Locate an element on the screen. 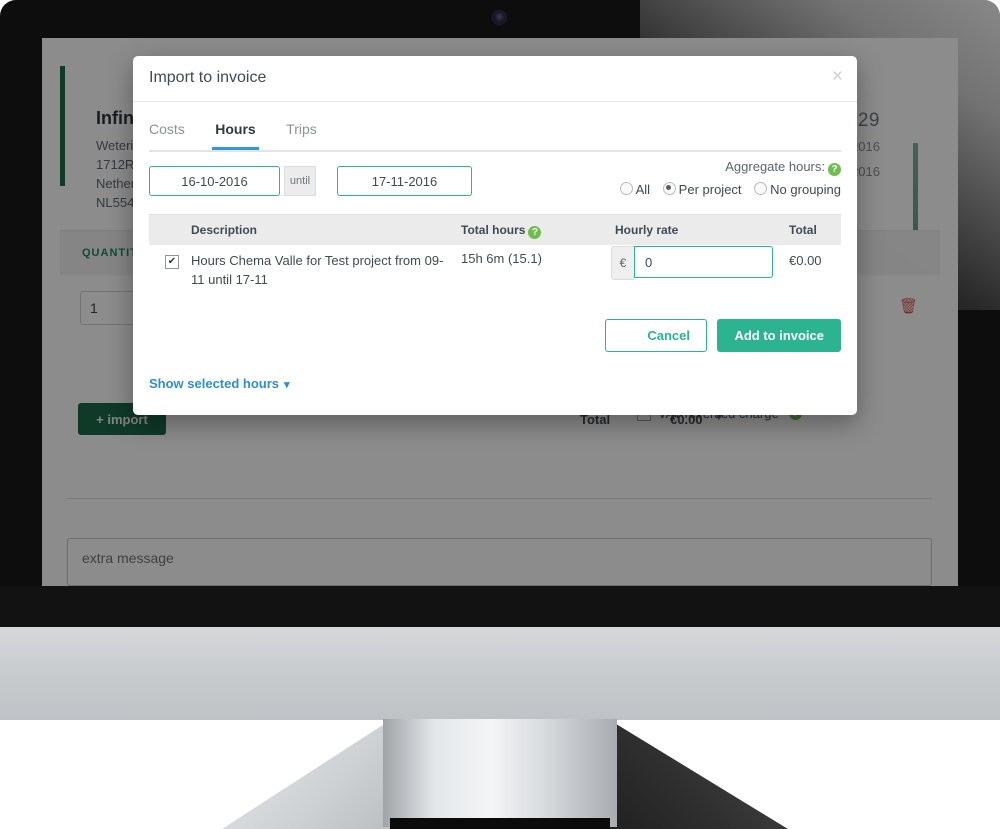 The image size is (1000, 829). column-header-total: Total is located at coordinates (803, 230).